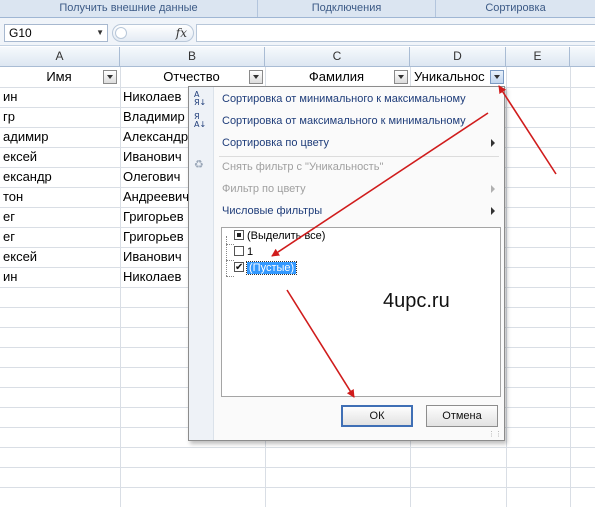 The height and width of the screenshot is (507, 595). What do you see at coordinates (401, 77) in the screenshot?
I see `filter-button-surname` at bounding box center [401, 77].